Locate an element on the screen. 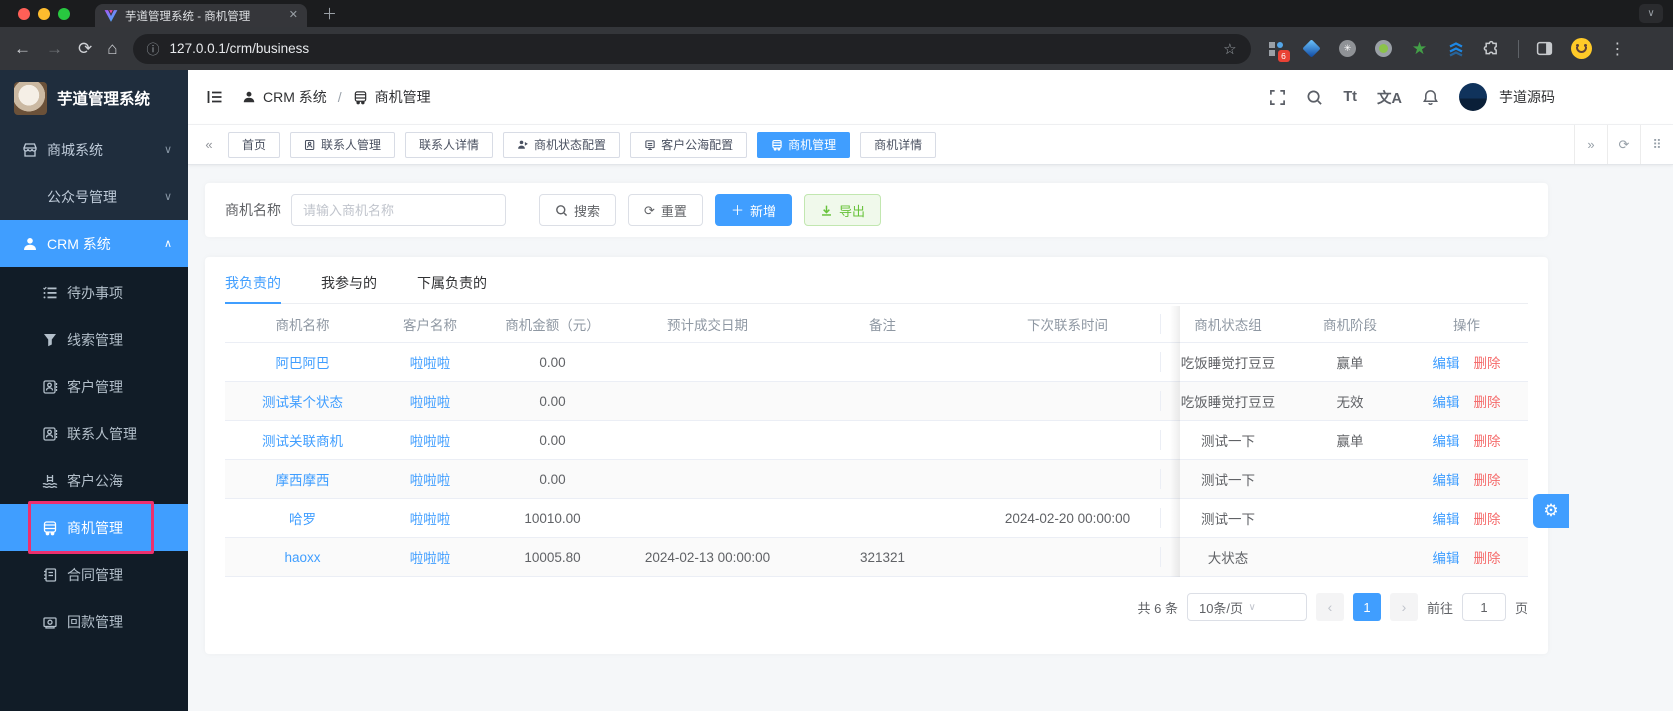 Image resolution: width=1673 pixels, height=711 pixels. circle-dot-extension-icon is located at coordinates (1384, 49).